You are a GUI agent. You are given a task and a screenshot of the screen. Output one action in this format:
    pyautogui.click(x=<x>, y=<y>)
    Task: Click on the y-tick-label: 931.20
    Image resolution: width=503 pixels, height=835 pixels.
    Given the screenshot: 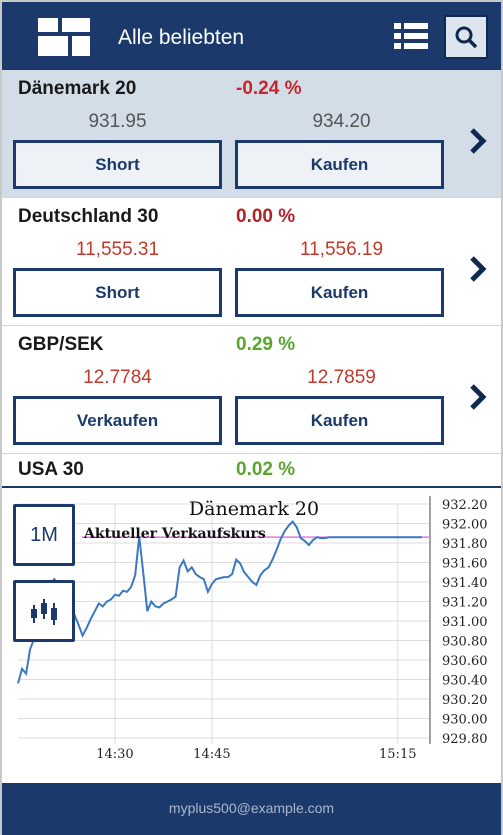 What is the action you would take?
    pyautogui.click(x=465, y=603)
    